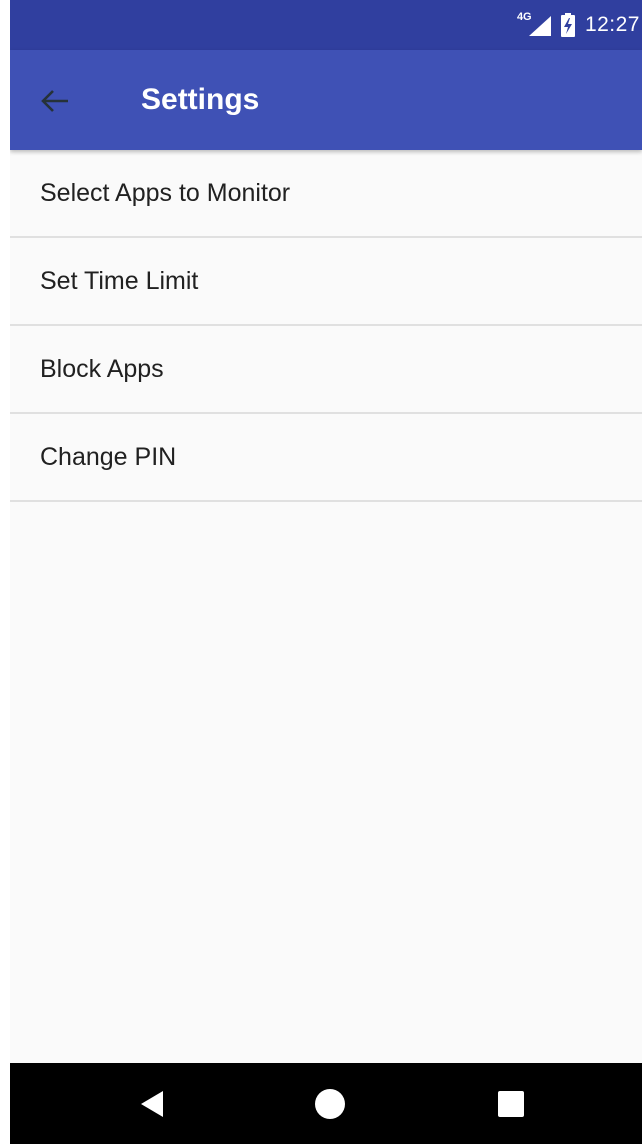 The height and width of the screenshot is (1144, 642). I want to click on settings-item-label: Select Apps to Monitor, so click(165, 192).